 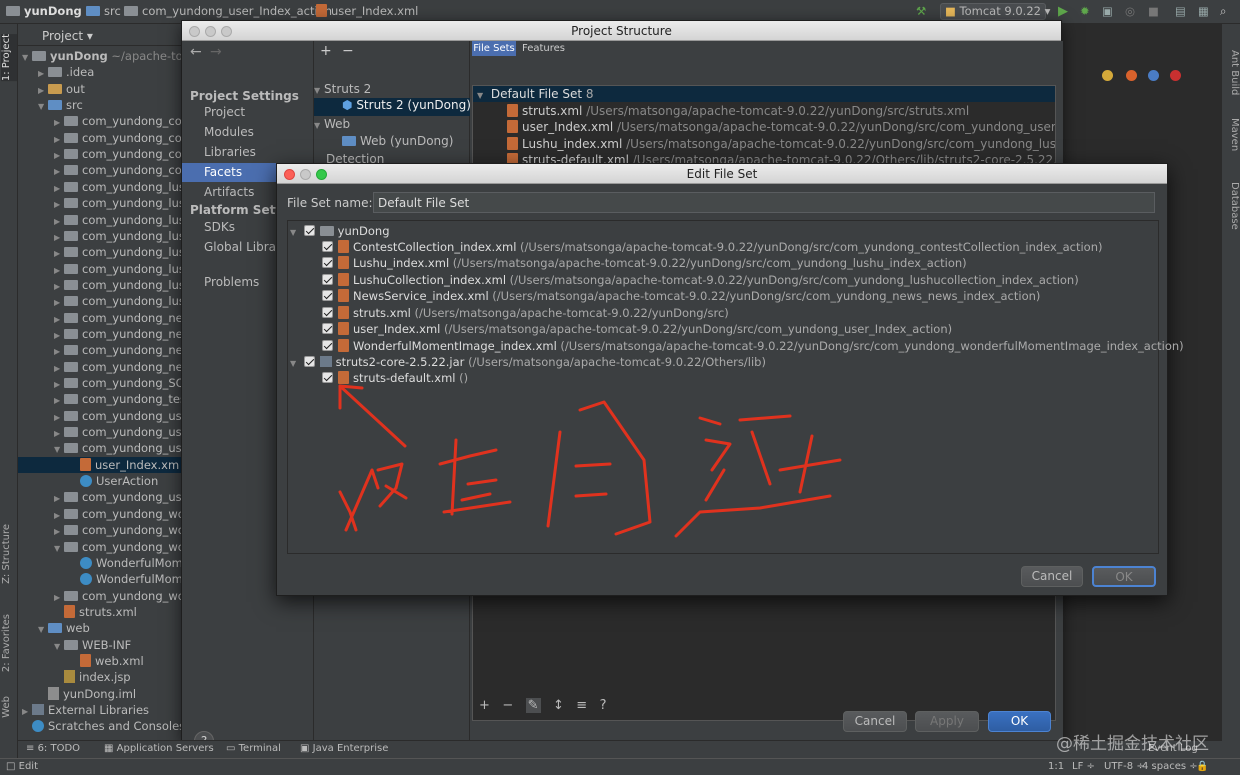 I want to click on search-icon: ⌕, so click(x=1223, y=11).